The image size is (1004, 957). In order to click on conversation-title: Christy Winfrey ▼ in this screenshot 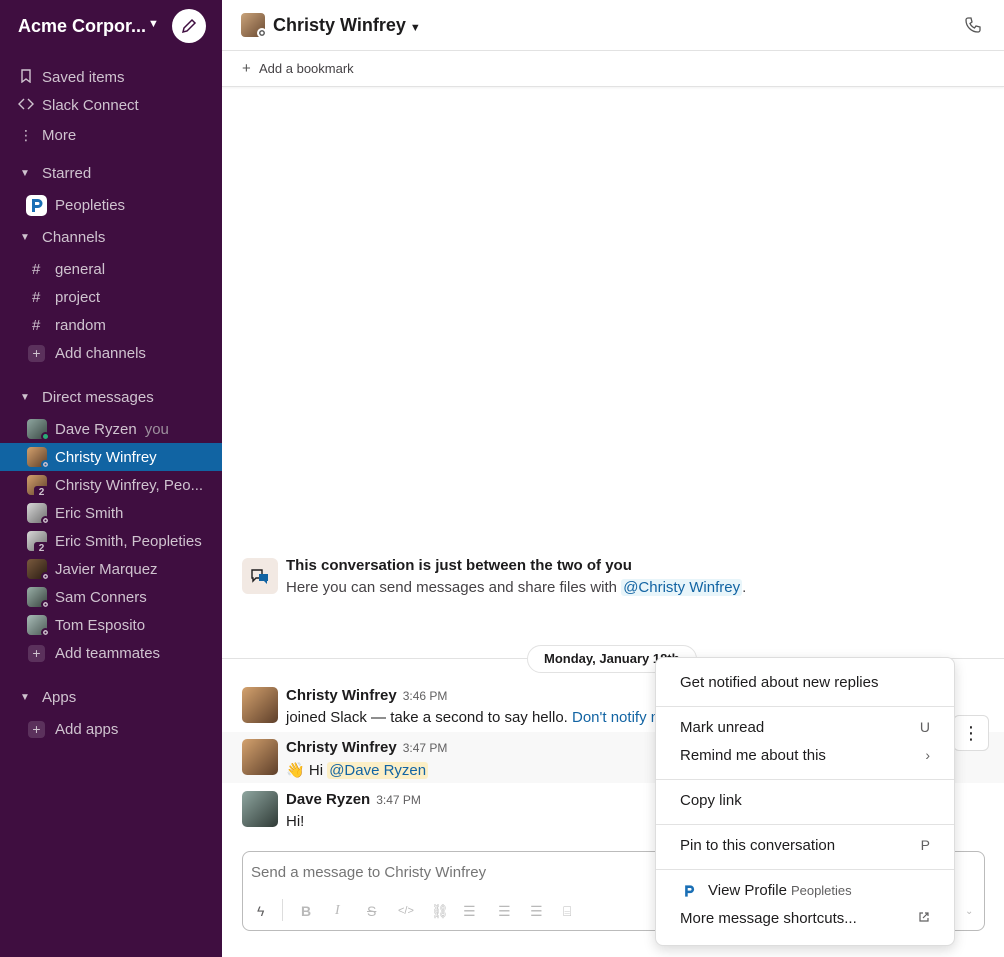, I will do `click(347, 25)`.